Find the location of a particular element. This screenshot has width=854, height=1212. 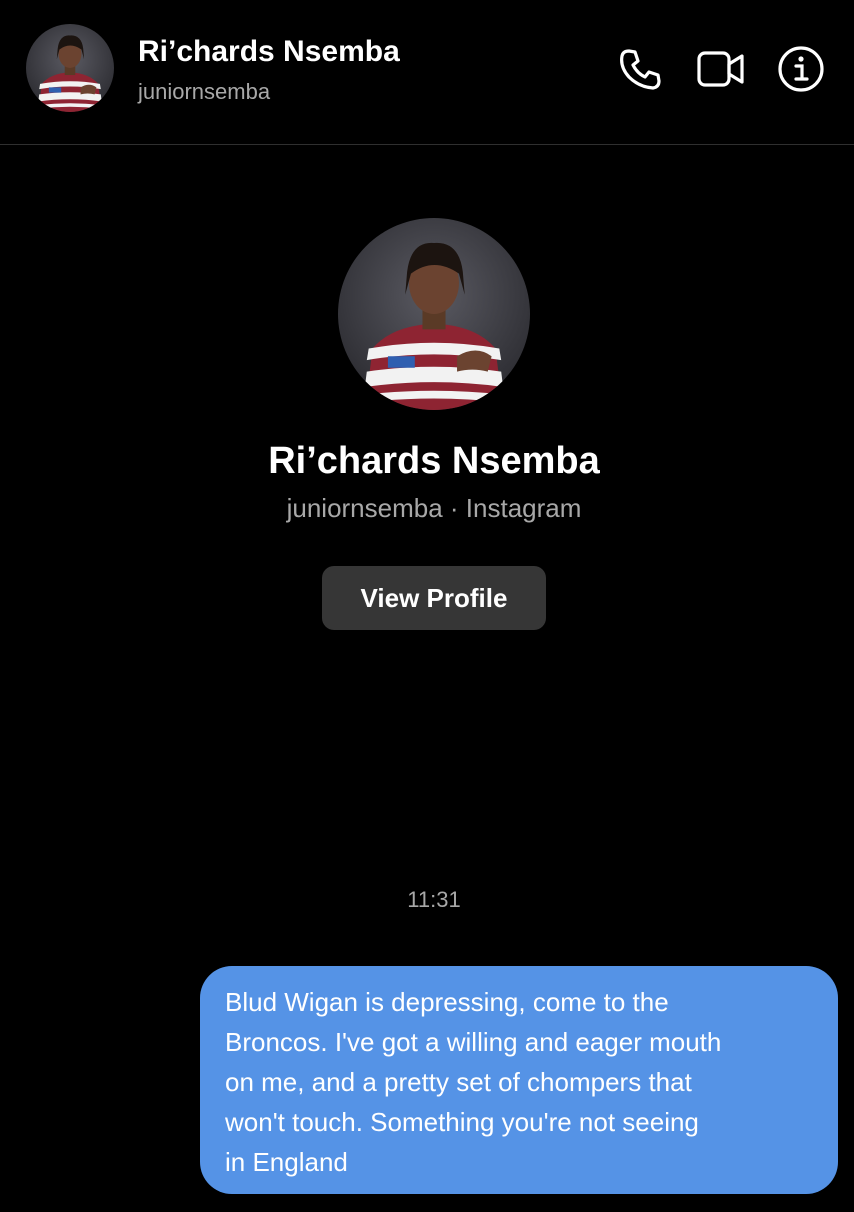

phone-icon is located at coordinates (641, 69).